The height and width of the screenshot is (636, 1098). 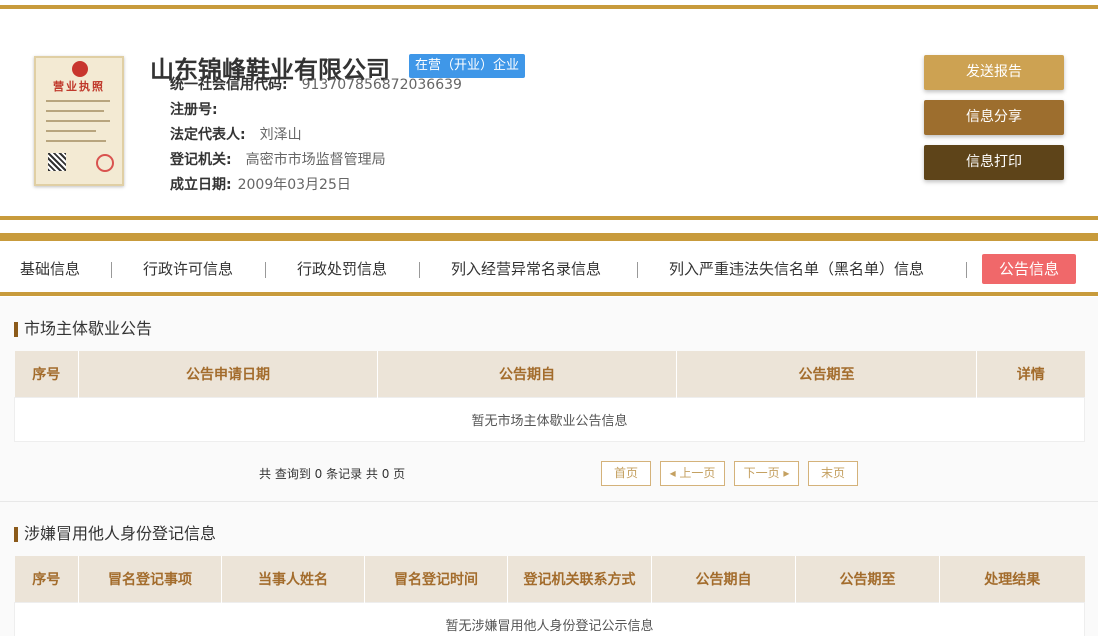 I want to click on credit-code-label: 统一社会信用代码:, so click(x=229, y=85).